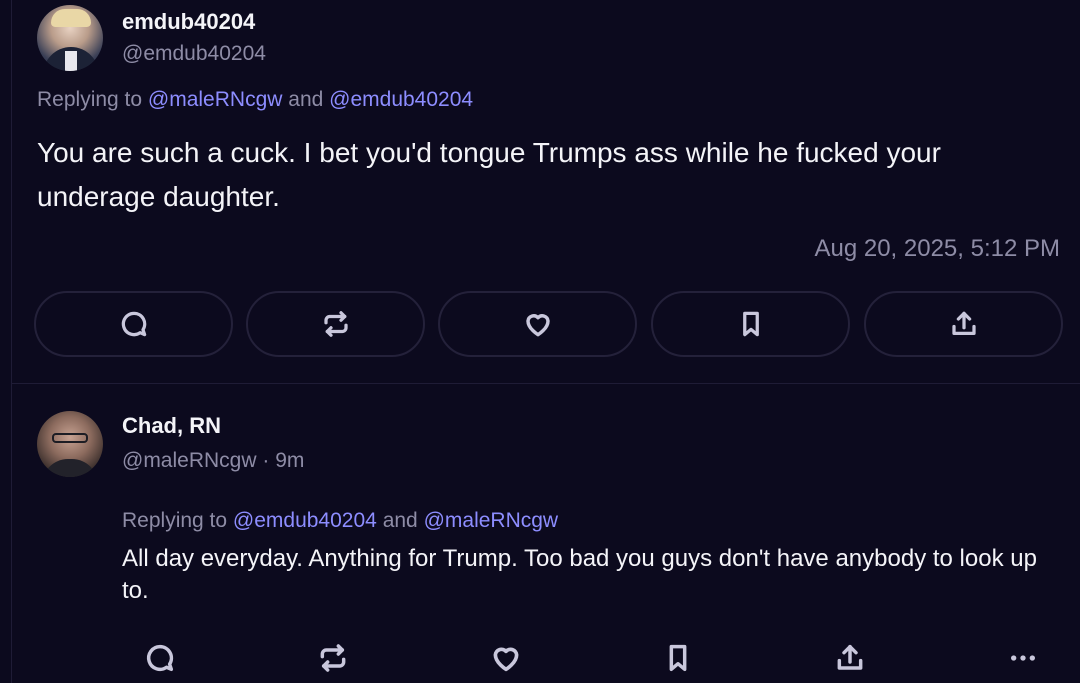 This screenshot has width=1080, height=683. What do you see at coordinates (188, 22) in the screenshot?
I see `author-display-name: emdub40204` at bounding box center [188, 22].